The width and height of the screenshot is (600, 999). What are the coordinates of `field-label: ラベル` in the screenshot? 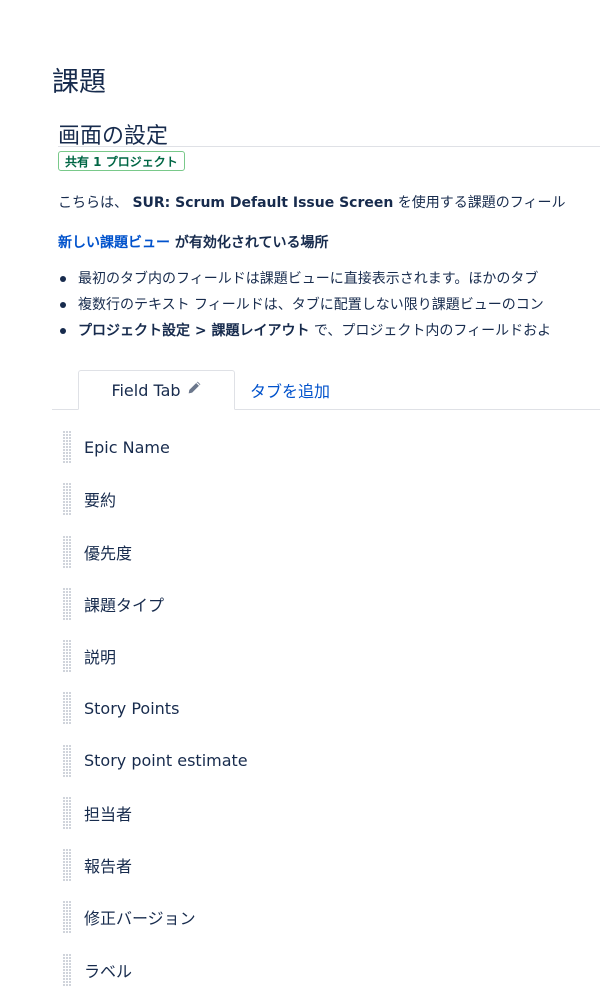 It's located at (108, 971).